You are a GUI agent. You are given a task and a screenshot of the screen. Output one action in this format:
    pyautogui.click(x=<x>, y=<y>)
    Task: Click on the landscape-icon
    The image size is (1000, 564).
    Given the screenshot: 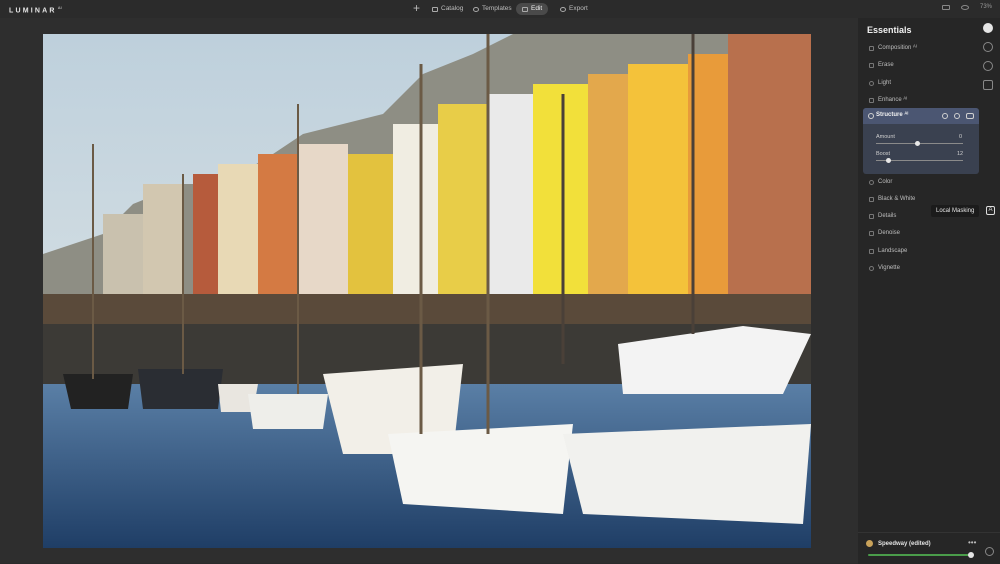 What is the action you would take?
    pyautogui.click(x=871, y=251)
    